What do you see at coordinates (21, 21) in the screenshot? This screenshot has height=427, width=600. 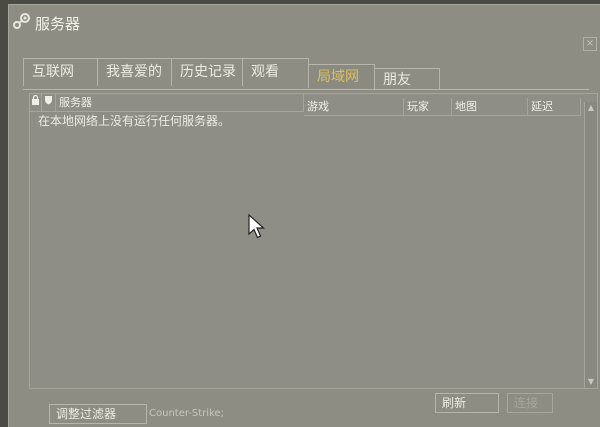 I see `steam-icon` at bounding box center [21, 21].